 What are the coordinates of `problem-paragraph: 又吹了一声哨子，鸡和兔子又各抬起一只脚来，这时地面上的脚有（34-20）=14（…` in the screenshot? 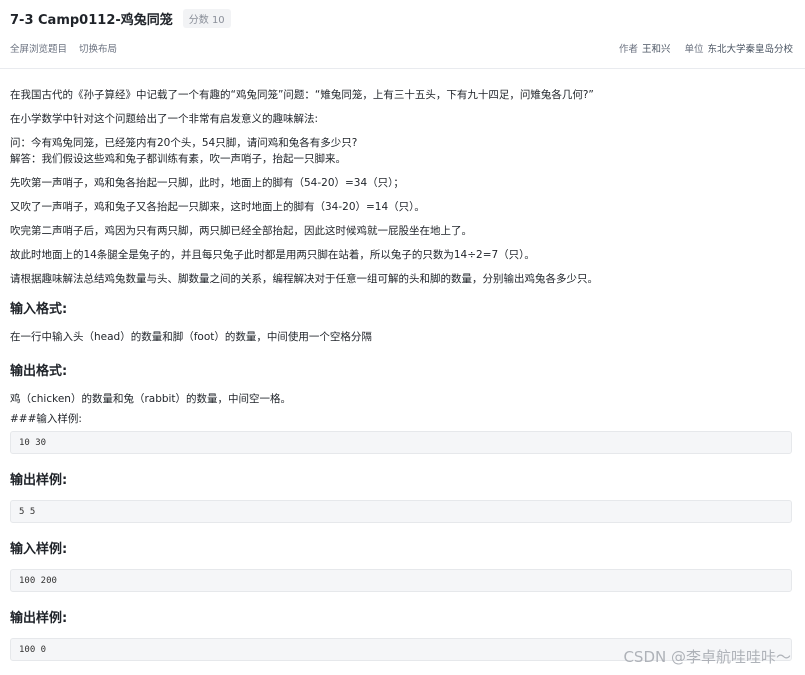 It's located at (217, 207).